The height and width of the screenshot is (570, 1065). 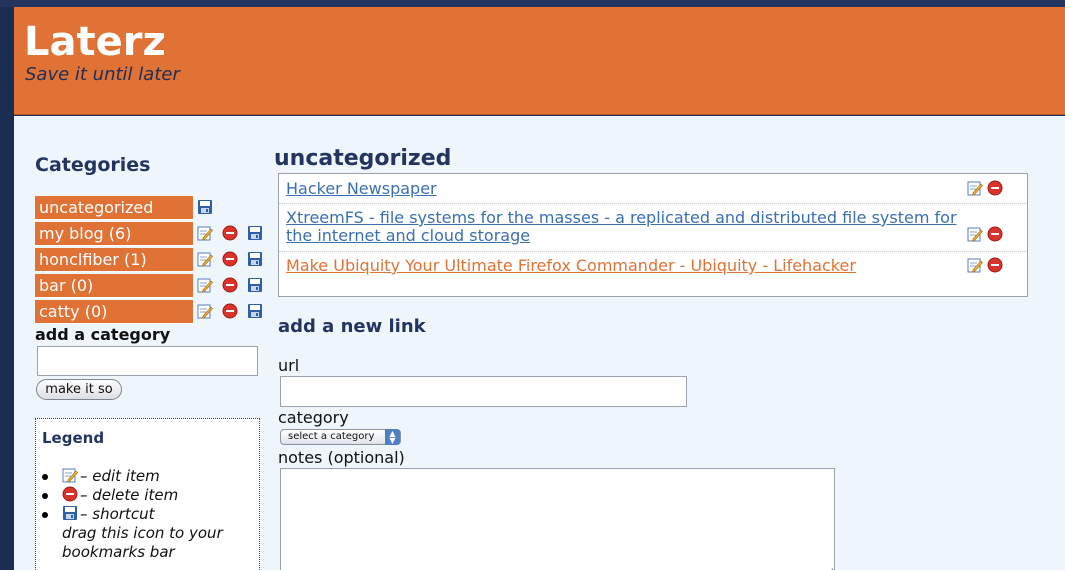 I want to click on link-row: Hacker Newspaper, so click(x=653, y=189).